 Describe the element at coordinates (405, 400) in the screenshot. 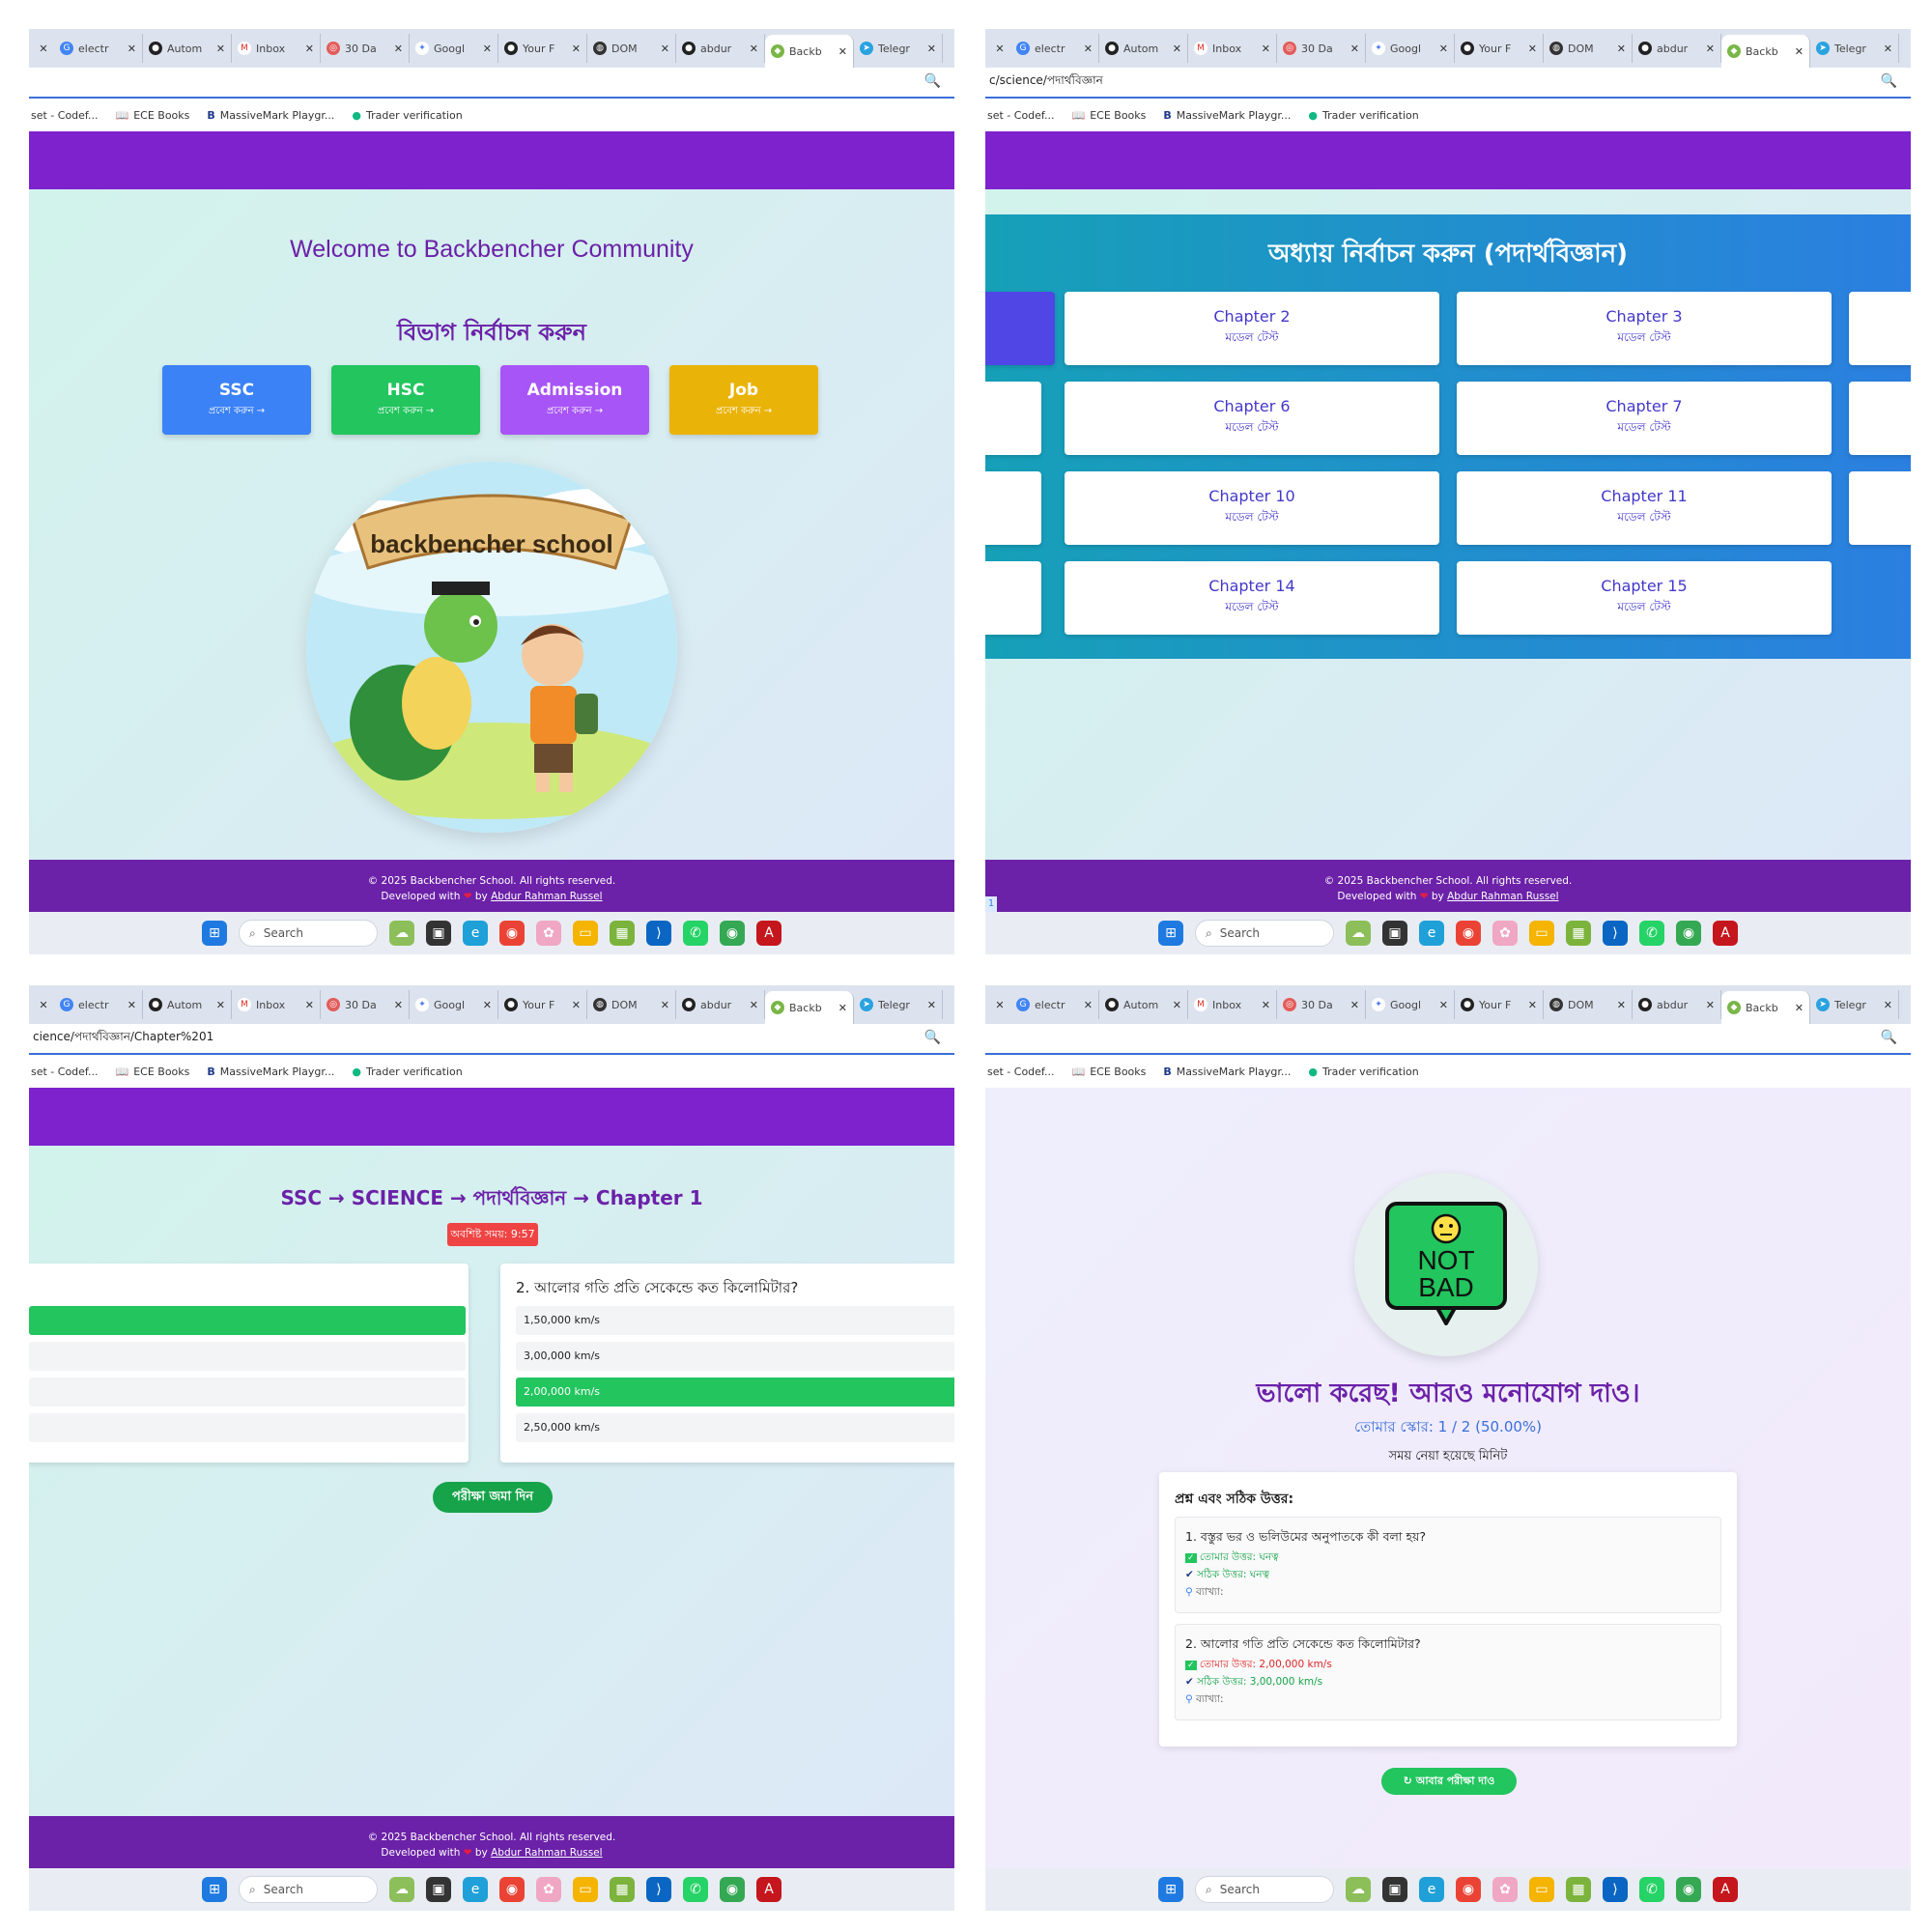

I see `hsc-button: HSC প্রবেশ করুন →` at that location.